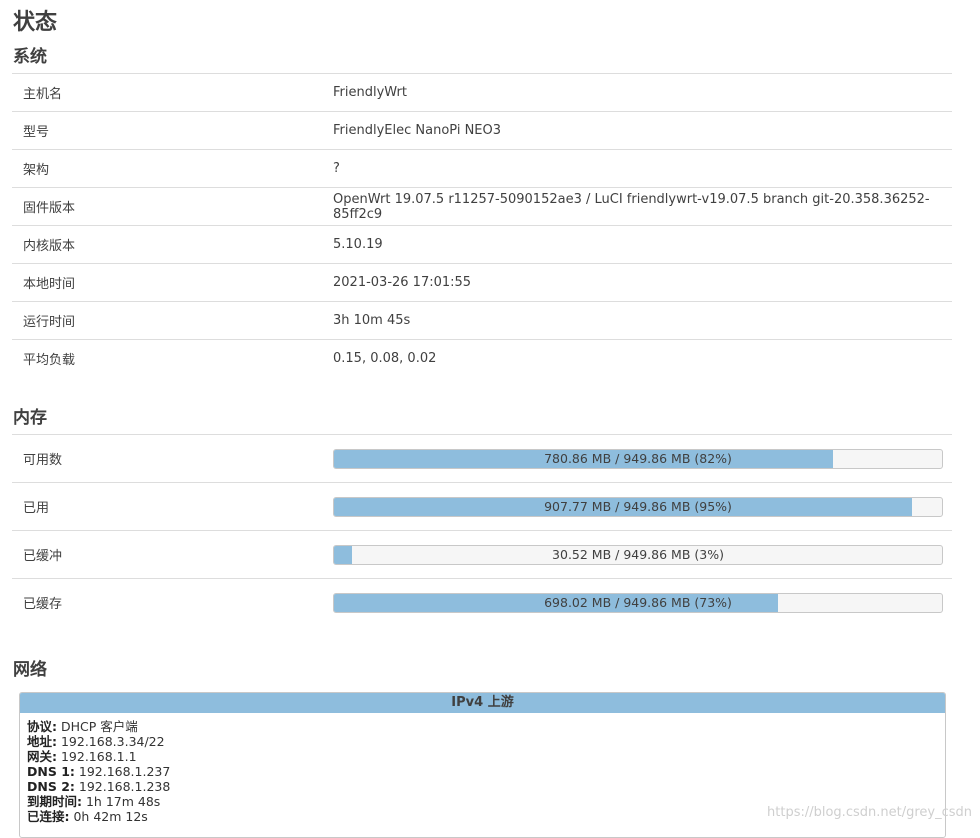  I want to click on table-row: 运行时间 3h 10m 45s, so click(482, 320).